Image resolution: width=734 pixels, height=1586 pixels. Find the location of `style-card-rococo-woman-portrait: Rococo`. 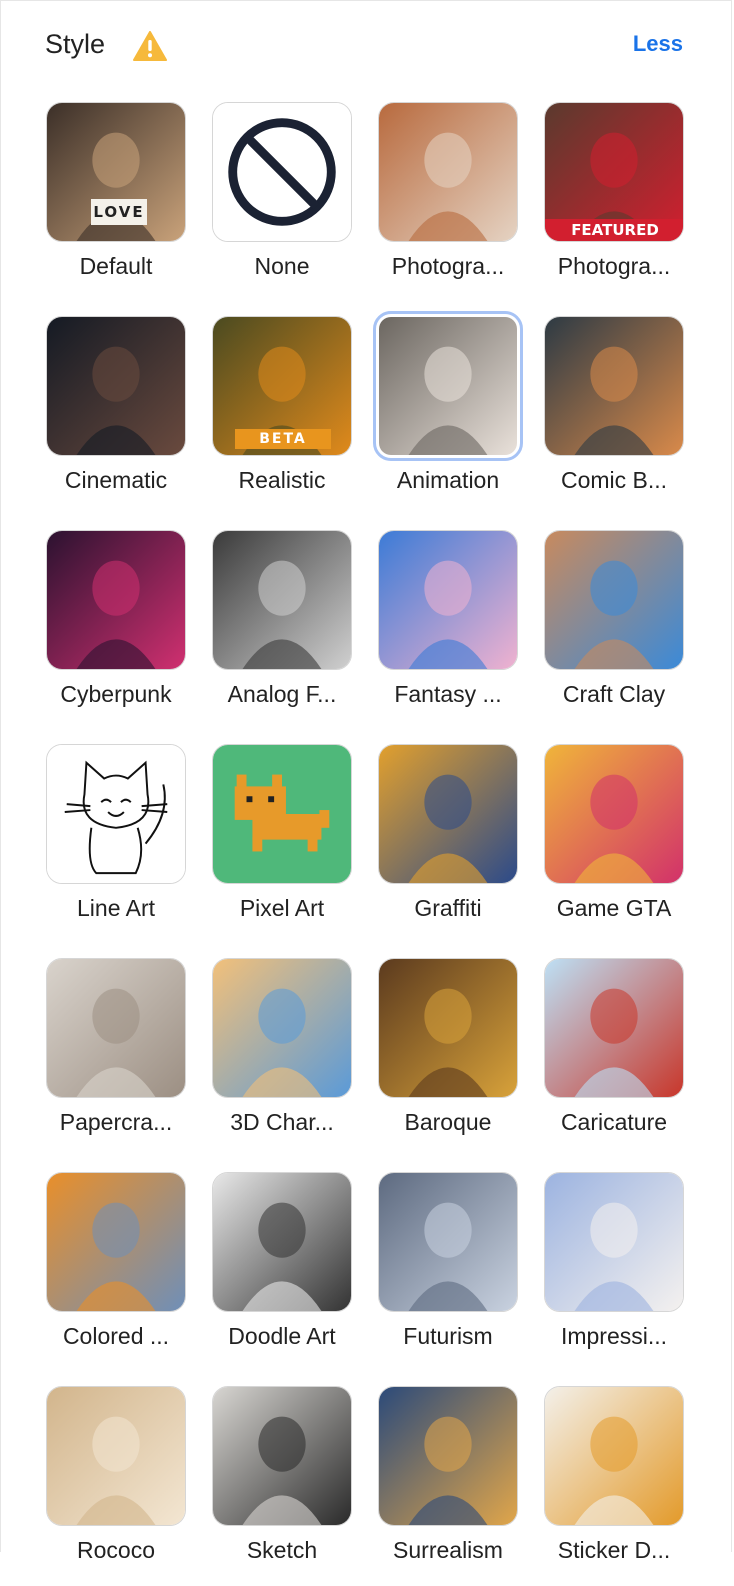

style-card-rococo-woman-portrait: Rococo is located at coordinates (119, 1486).